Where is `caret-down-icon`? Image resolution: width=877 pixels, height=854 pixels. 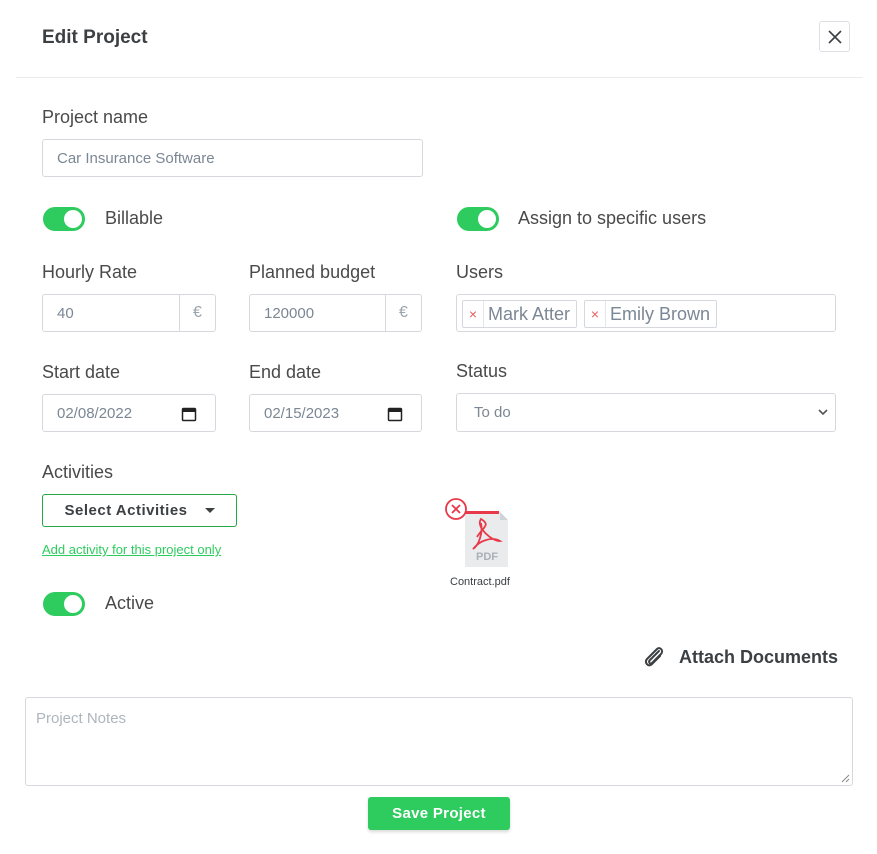
caret-down-icon is located at coordinates (209, 510).